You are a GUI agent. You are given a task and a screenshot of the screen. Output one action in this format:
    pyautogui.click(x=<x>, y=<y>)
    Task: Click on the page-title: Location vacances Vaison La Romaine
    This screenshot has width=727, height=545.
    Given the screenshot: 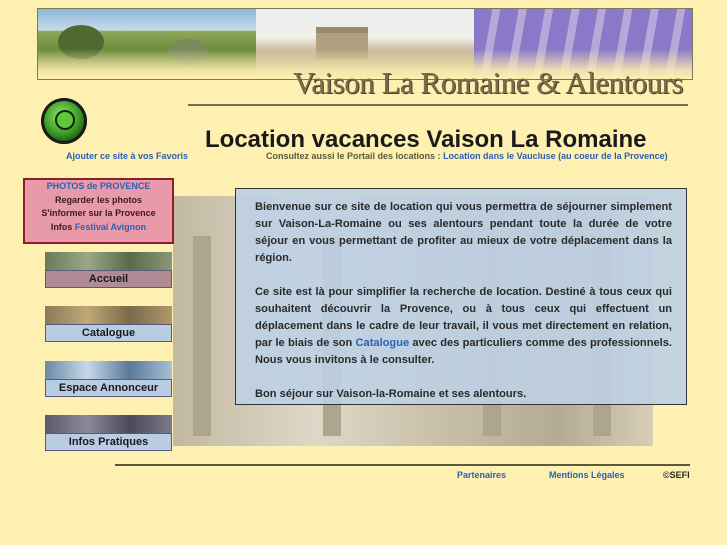 What is the action you would take?
    pyautogui.click(x=426, y=139)
    